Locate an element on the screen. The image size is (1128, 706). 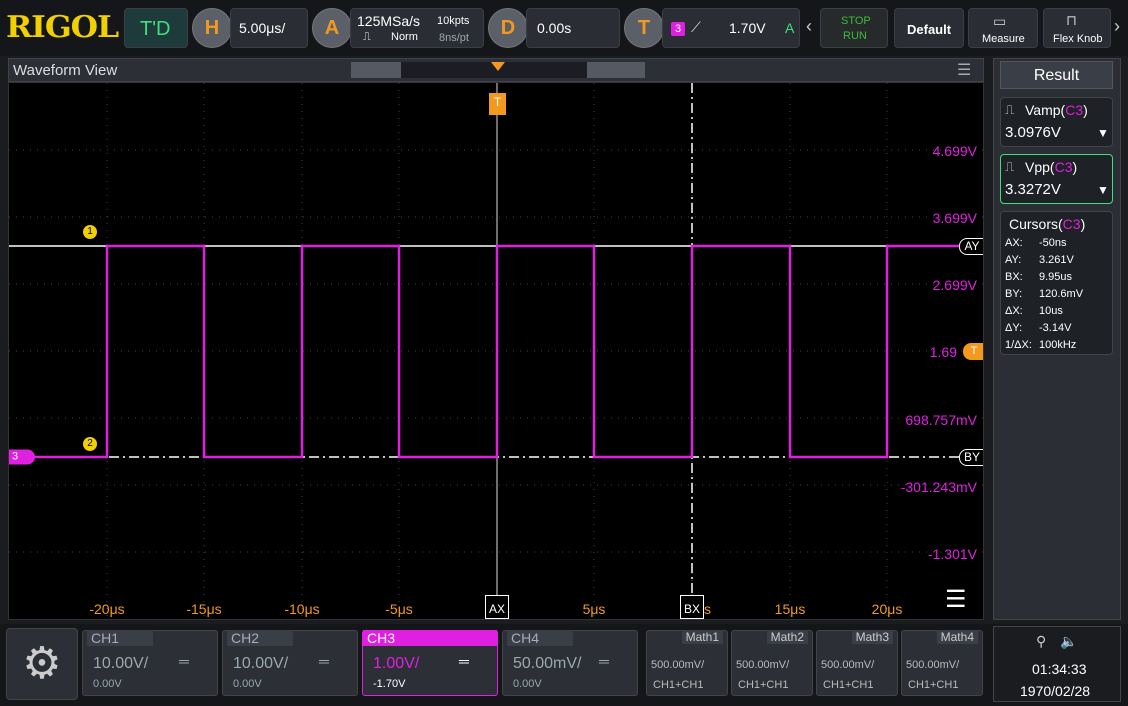
ch4-box: CH4 50.00mV/ 0.00V ═ is located at coordinates (570, 663).